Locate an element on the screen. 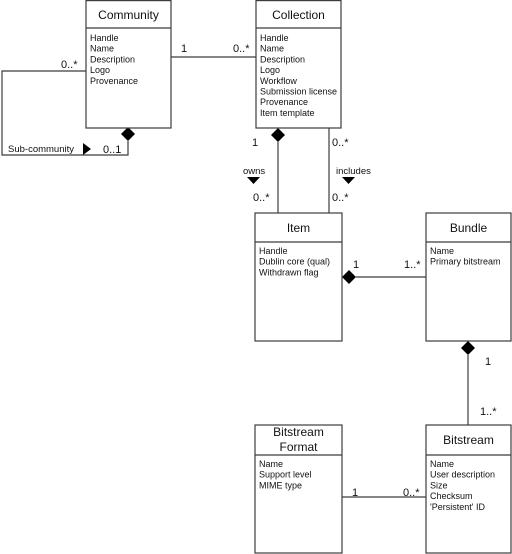 The height and width of the screenshot is (554, 512). class-attribute: Item template is located at coordinates (287, 113).